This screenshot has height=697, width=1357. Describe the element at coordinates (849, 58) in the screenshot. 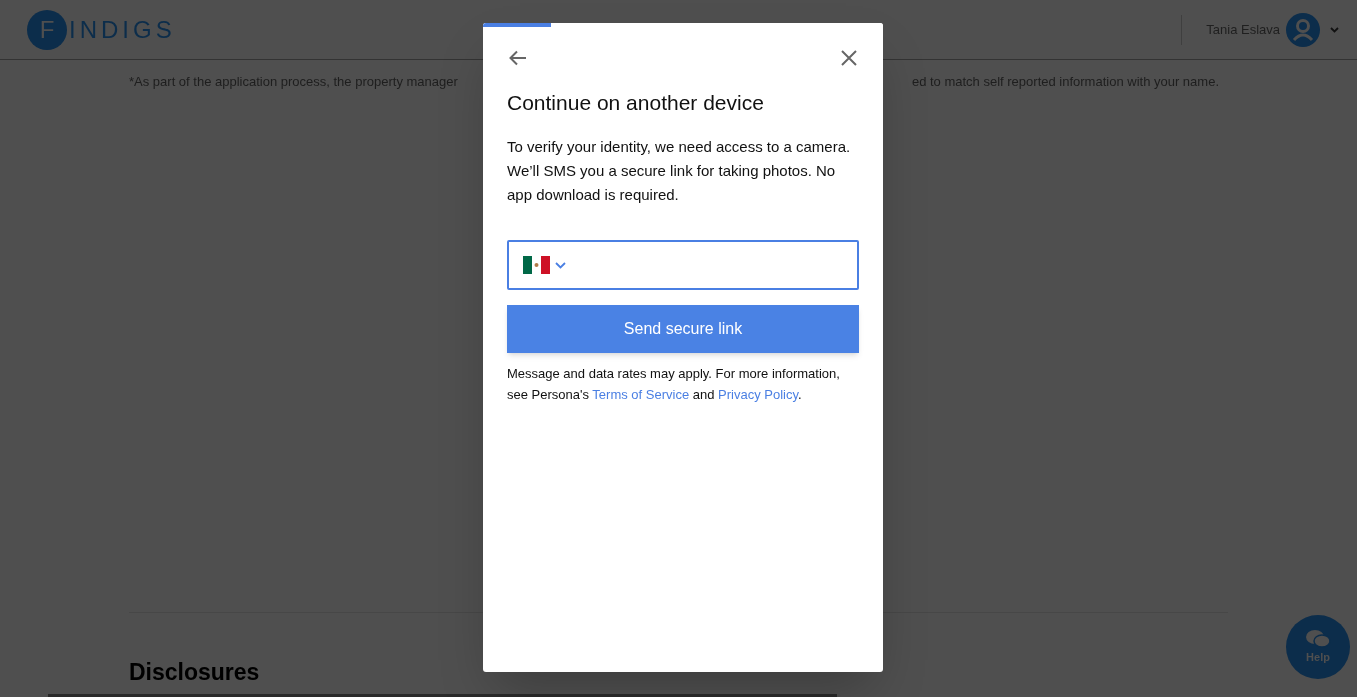

I see `close-icon` at that location.